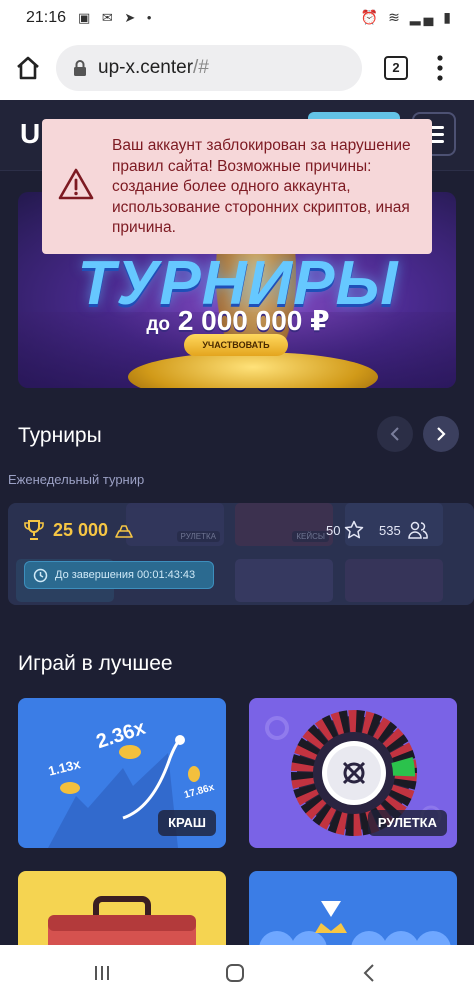 The height and width of the screenshot is (1000, 474). I want to click on chevron-left-icon, so click(394, 434).